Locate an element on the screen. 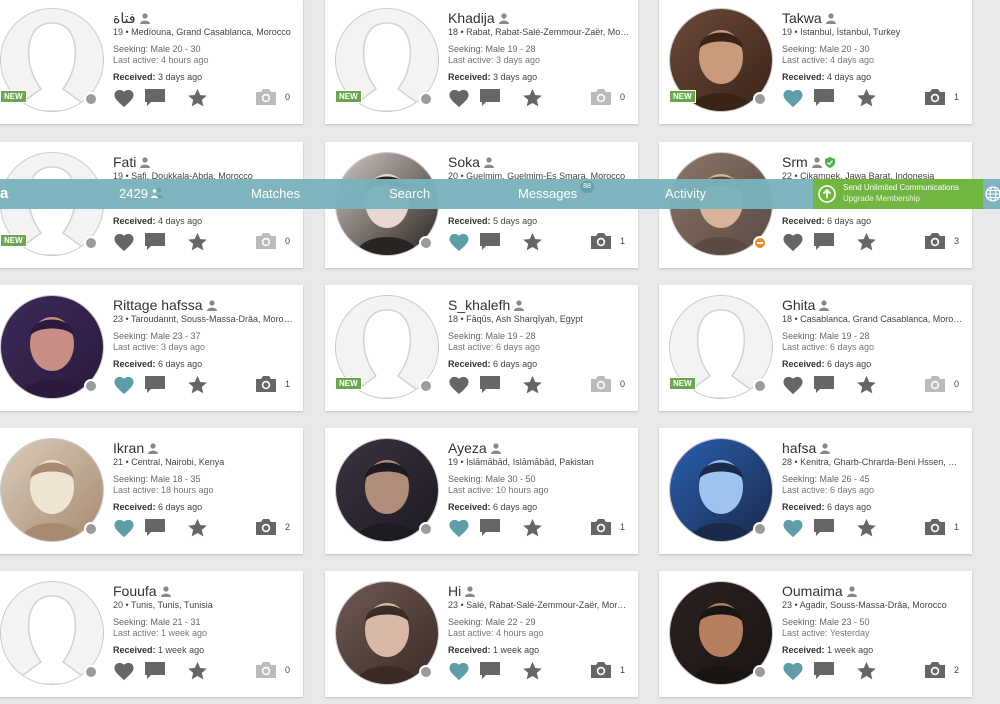 The height and width of the screenshot is (704, 1000). profile-name: Ikran is located at coordinates (128, 448).